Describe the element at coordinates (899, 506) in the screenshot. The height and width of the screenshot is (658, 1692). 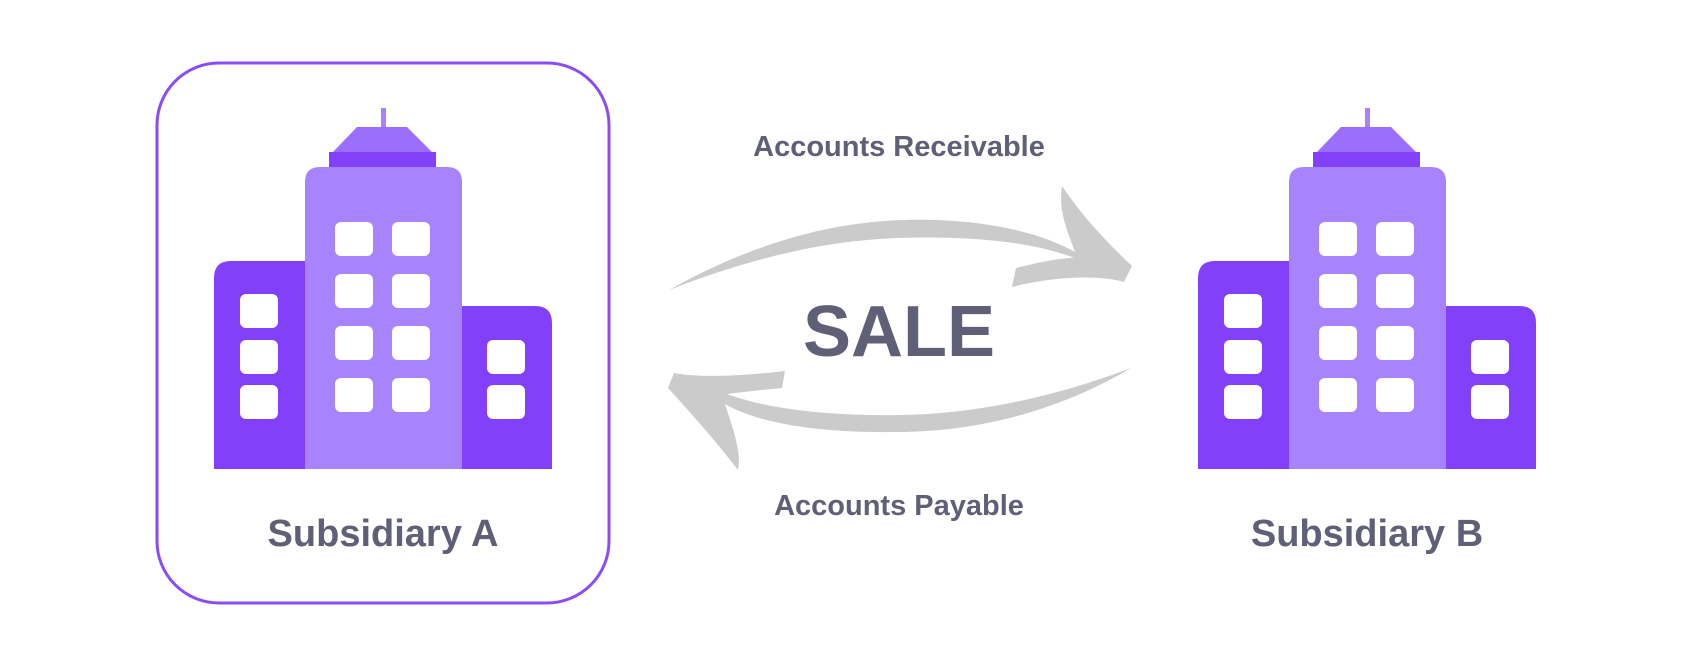
I see `accounts-payable-label: Accounts Payable` at that location.